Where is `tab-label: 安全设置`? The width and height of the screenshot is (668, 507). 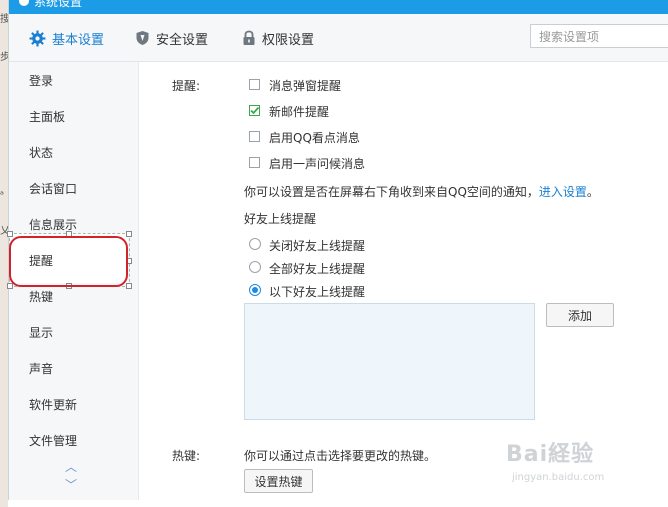
tab-label: 安全设置 is located at coordinates (182, 40).